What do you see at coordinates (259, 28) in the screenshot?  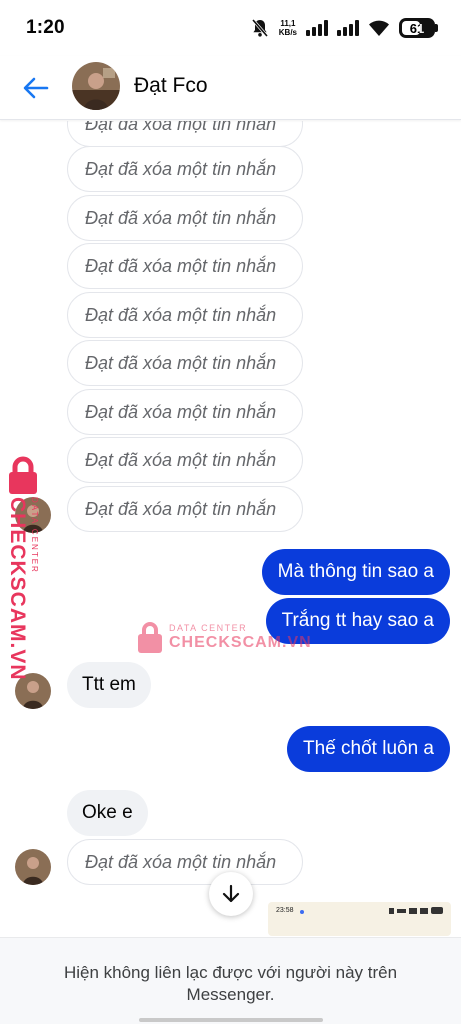 I see `bell-muted-icon` at bounding box center [259, 28].